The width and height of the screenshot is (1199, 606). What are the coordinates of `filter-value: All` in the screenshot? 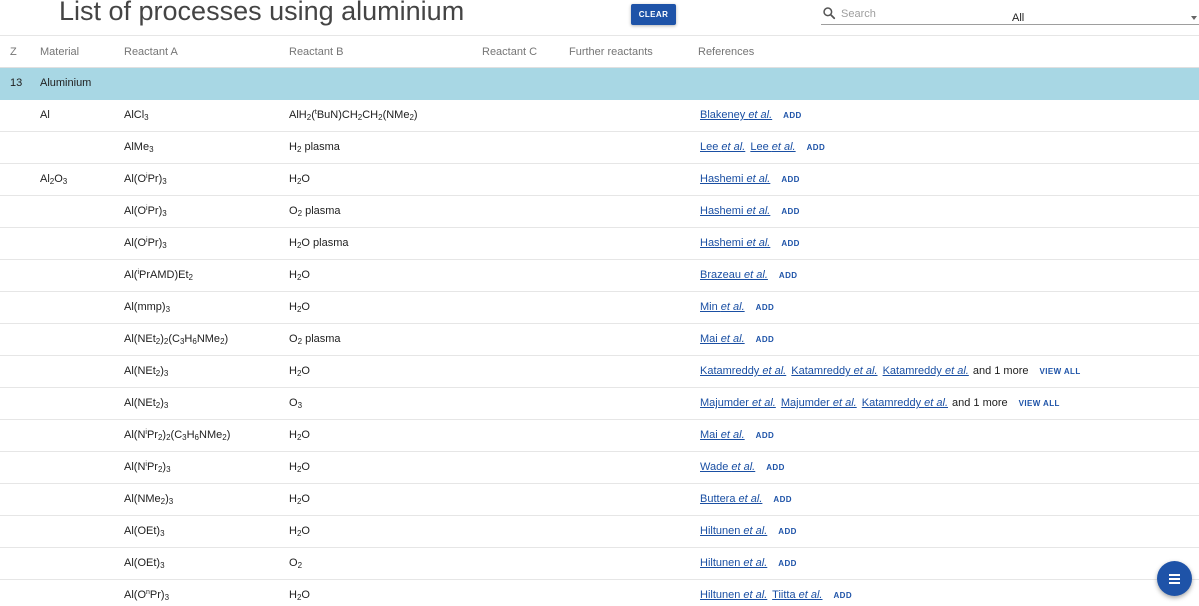 It's located at (1018, 18).